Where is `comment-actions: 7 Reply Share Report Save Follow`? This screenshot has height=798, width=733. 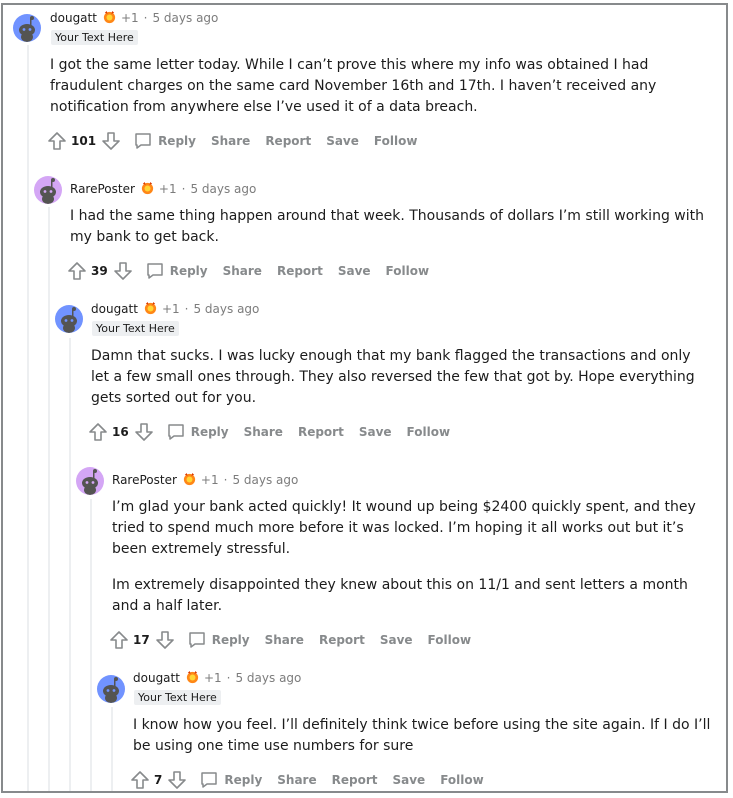 comment-actions: 7 Reply Share Report Save Follow is located at coordinates (307, 779).